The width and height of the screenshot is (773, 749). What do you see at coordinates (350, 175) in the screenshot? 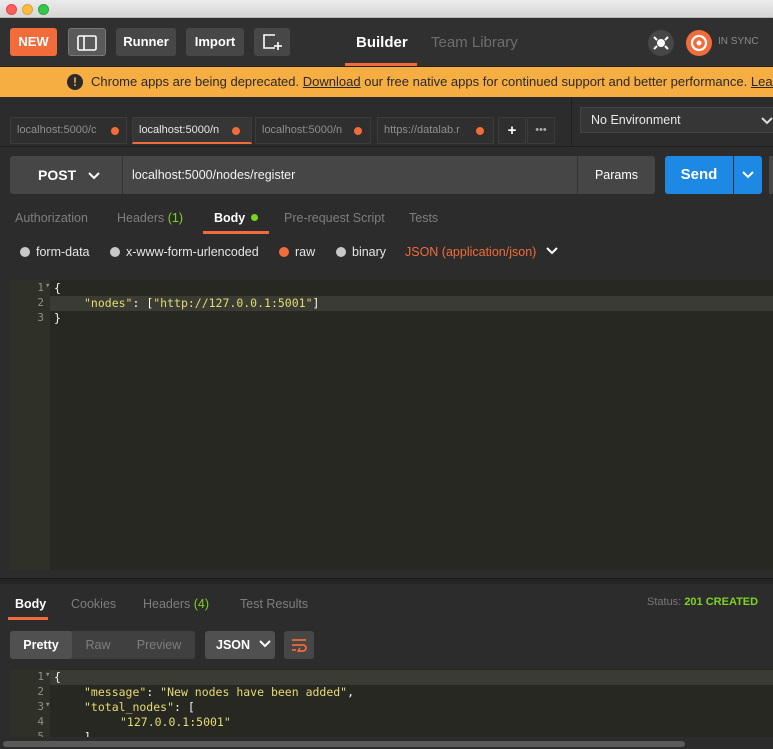
I see `url-input: localhost:5000/nodes/register` at bounding box center [350, 175].